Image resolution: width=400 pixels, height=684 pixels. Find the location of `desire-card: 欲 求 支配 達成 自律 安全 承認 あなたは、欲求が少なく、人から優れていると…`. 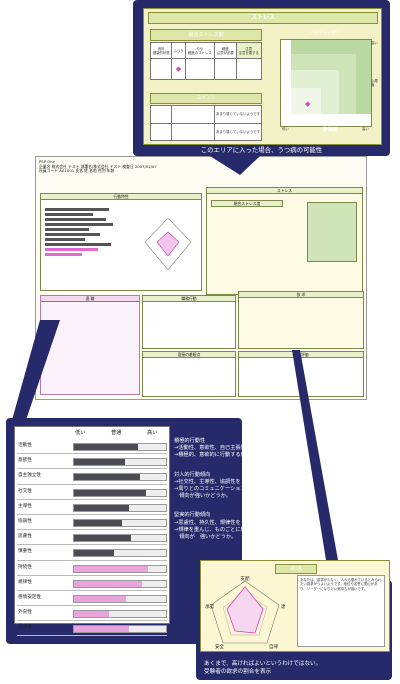

desire-card: 欲 求 支配 達成 自律 安全 承認 あなたは、欲求が少なく、人から優れていると… is located at coordinates (295, 606).